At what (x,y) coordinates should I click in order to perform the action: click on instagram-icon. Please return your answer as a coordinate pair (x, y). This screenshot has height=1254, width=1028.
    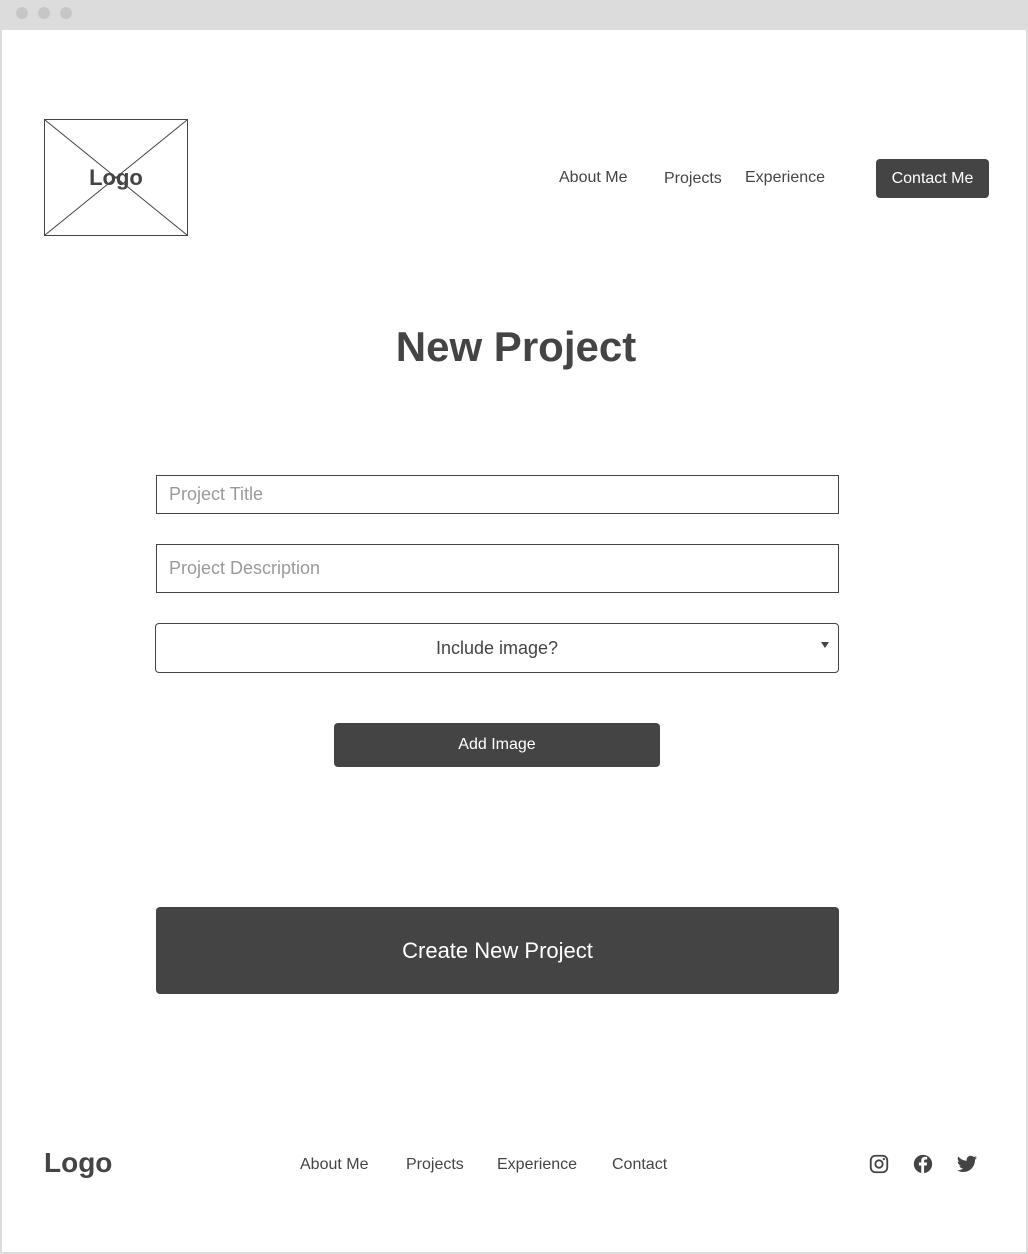
    Looking at the image, I should click on (879, 1164).